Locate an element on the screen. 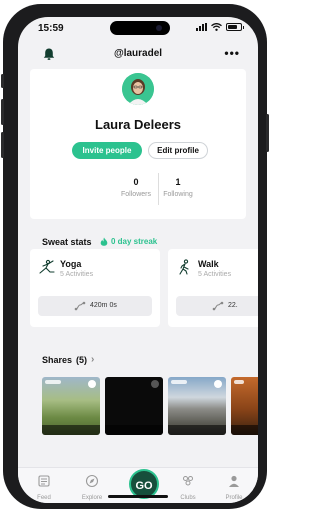 This screenshot has width=320, height=513. sport-metric-value: 420m 0s is located at coordinates (103, 305).